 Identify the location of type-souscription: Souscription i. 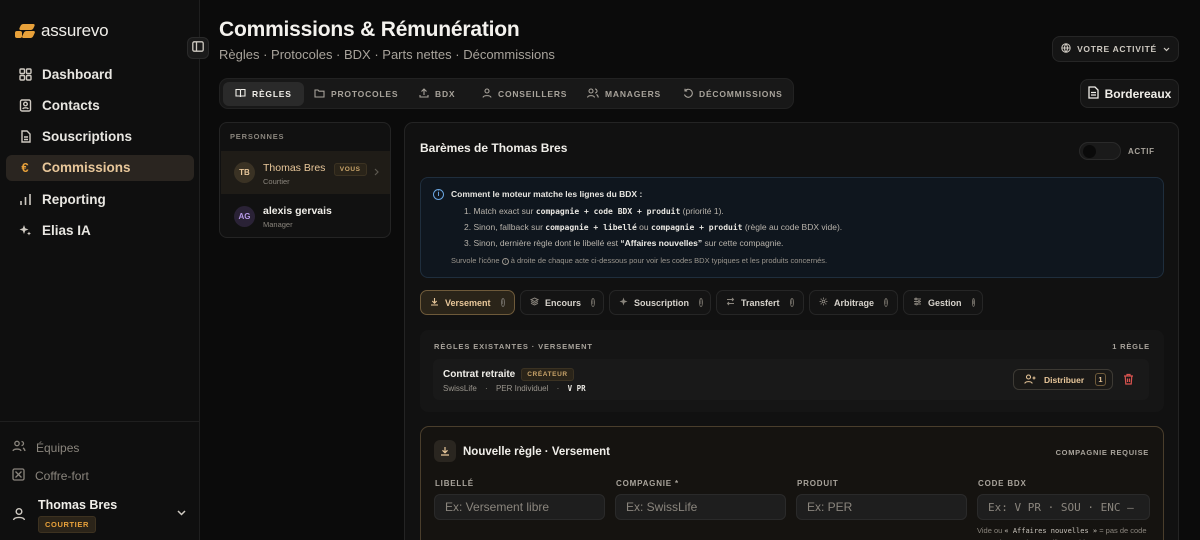
(660, 302).